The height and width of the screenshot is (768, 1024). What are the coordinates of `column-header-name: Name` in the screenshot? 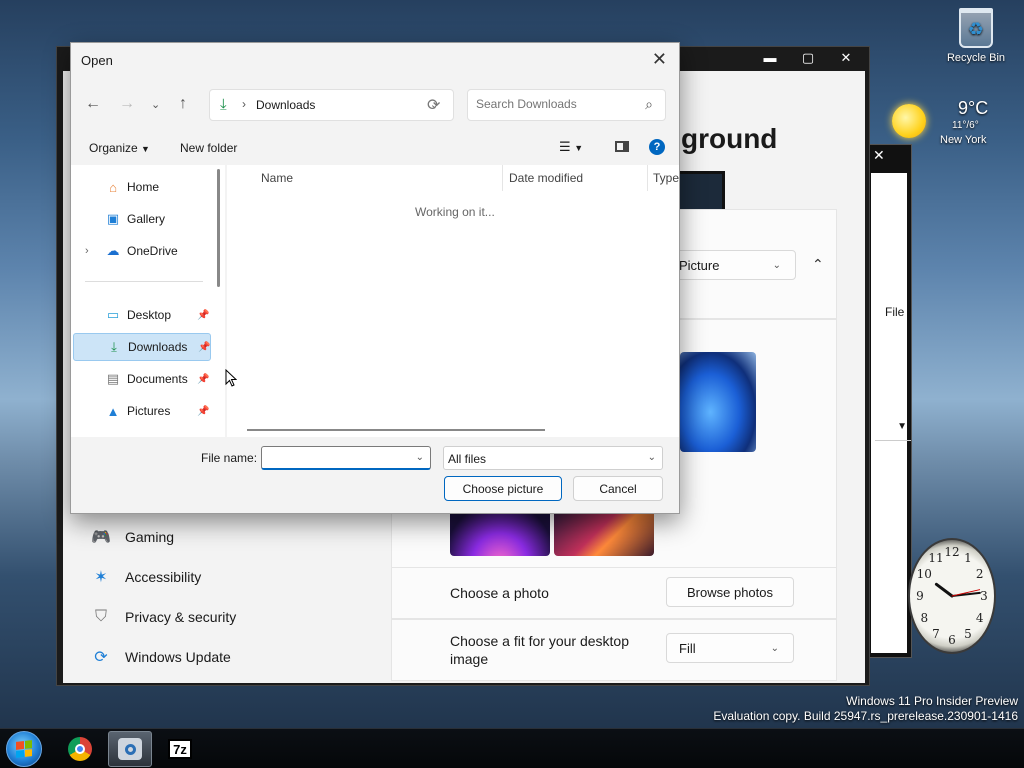 It's located at (277, 178).